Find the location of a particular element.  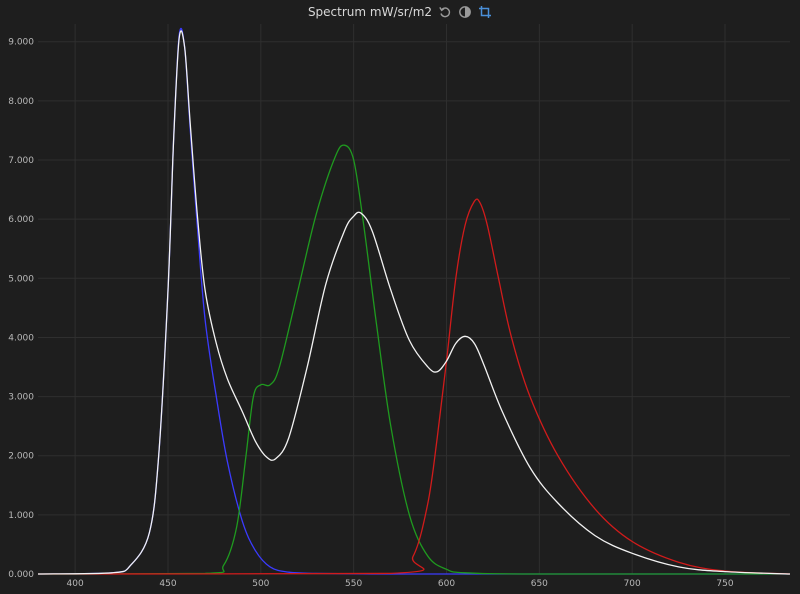

y-tick-label: 2.000 is located at coordinates (21, 457).